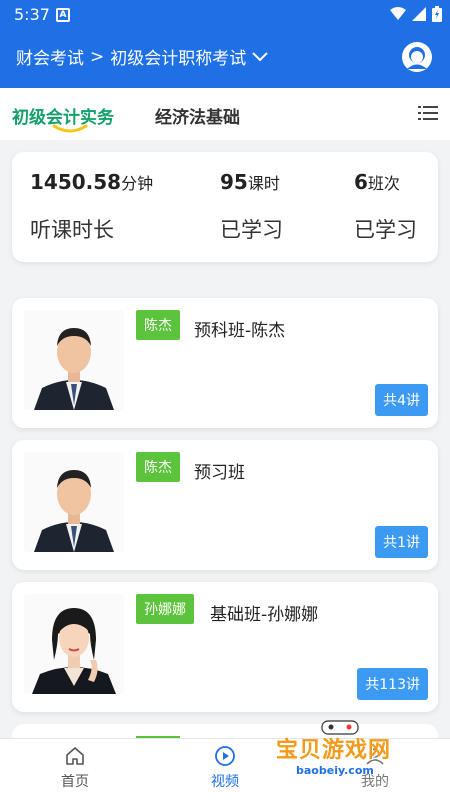 The image size is (450, 800). What do you see at coordinates (375, 756) in the screenshot?
I see `user-icon` at bounding box center [375, 756].